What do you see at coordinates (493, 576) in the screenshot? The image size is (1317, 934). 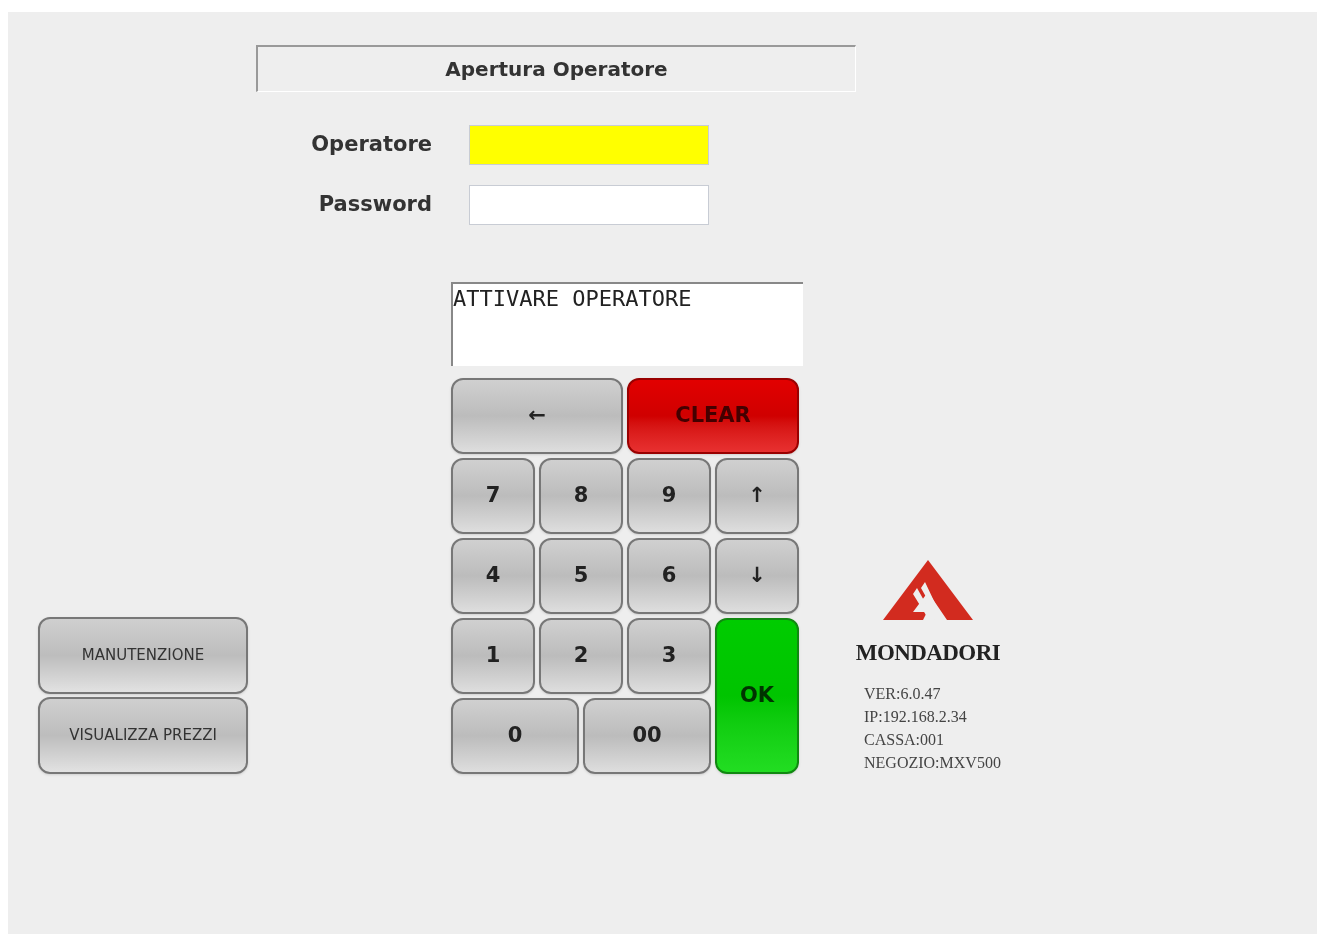 I see `key-button: 4` at bounding box center [493, 576].